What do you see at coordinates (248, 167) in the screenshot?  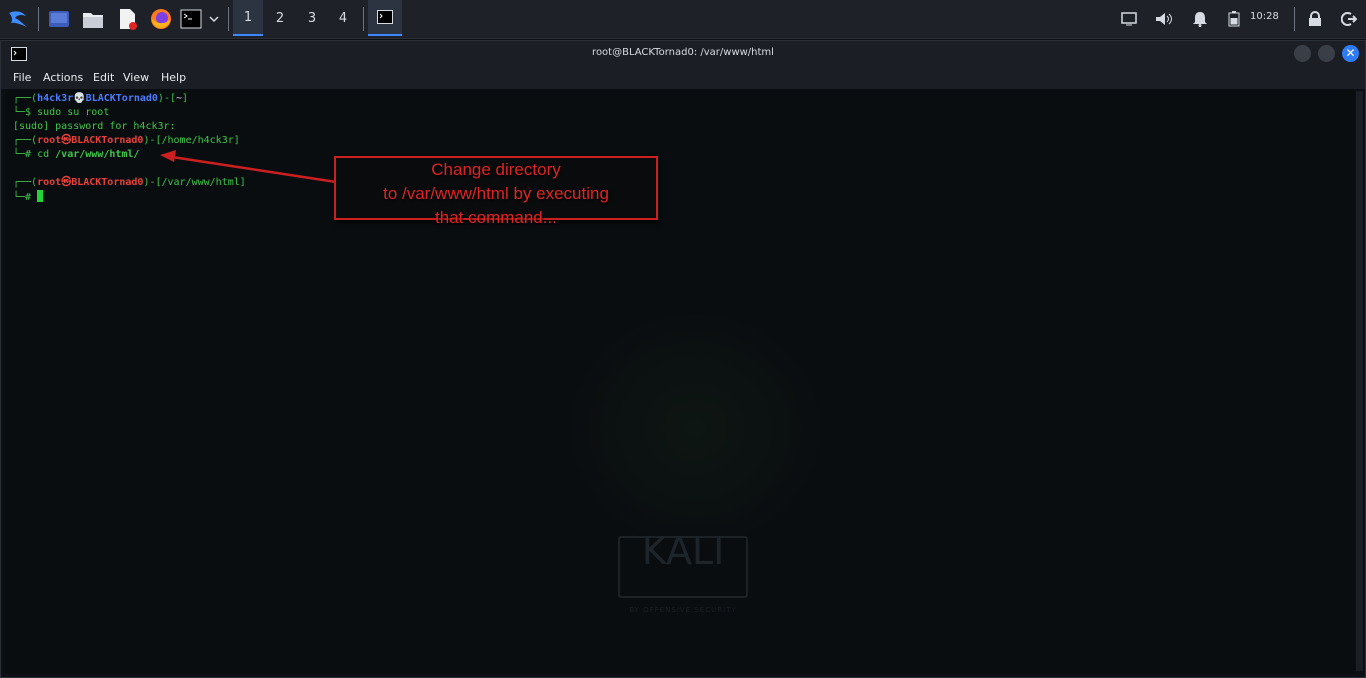 I see `annotation-arrow` at bounding box center [248, 167].